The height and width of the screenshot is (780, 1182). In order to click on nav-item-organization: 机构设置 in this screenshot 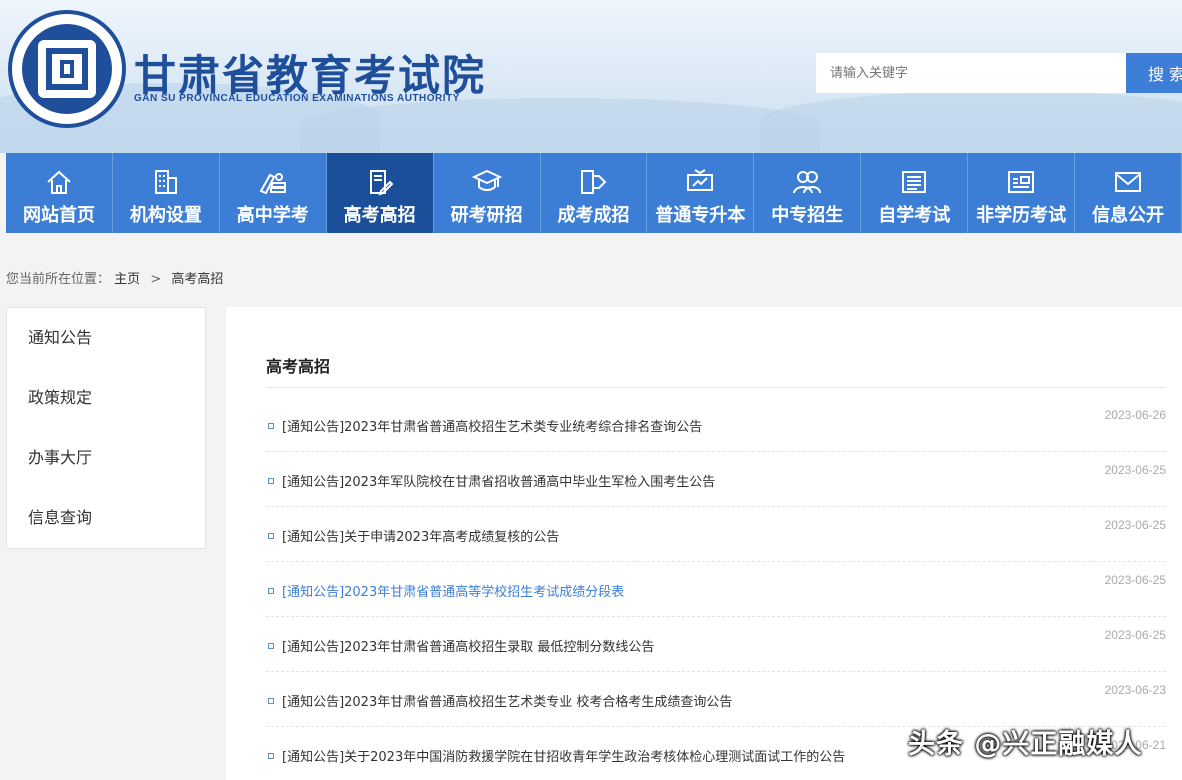, I will do `click(166, 193)`.